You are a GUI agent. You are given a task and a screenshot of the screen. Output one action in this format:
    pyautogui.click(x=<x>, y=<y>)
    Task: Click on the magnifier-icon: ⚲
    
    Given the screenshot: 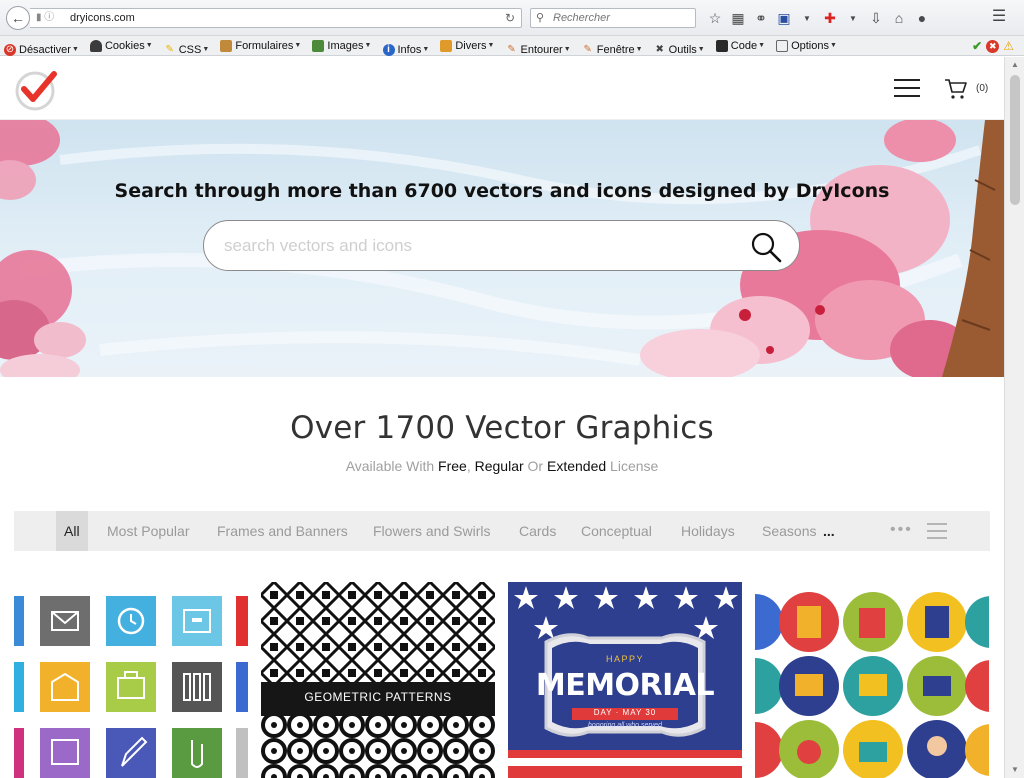 What is the action you would take?
    pyautogui.click(x=540, y=18)
    